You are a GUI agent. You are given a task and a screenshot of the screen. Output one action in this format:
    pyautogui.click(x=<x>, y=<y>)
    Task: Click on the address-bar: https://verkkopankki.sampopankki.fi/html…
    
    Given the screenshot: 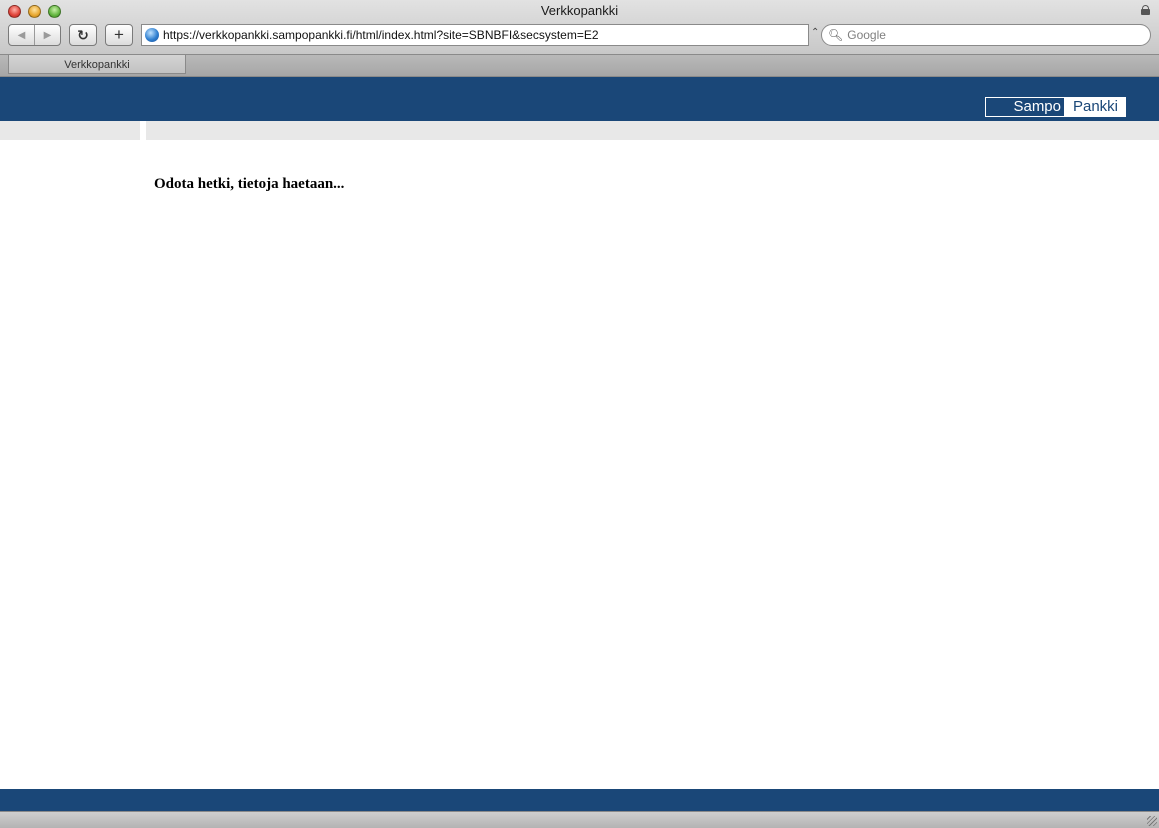 What is the action you would take?
    pyautogui.click(x=475, y=35)
    